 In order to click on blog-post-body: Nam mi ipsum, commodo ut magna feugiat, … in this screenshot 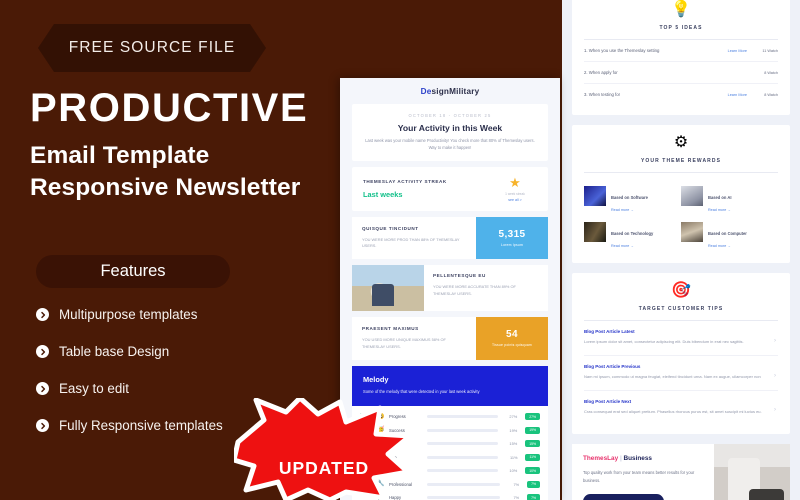, I will do `click(672, 376)`.